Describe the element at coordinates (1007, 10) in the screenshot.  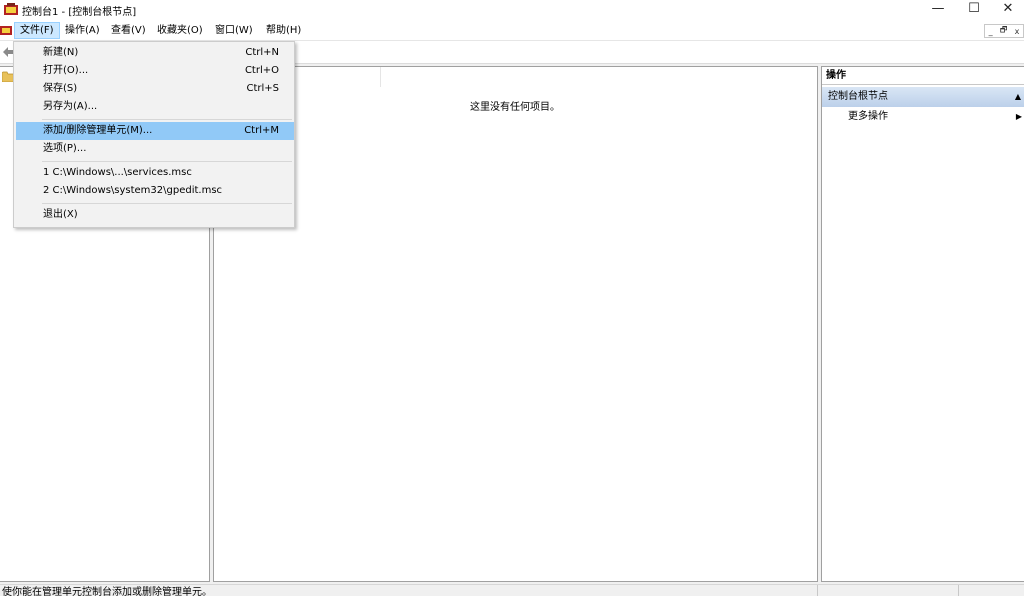
I see `close-button: ✕` at that location.